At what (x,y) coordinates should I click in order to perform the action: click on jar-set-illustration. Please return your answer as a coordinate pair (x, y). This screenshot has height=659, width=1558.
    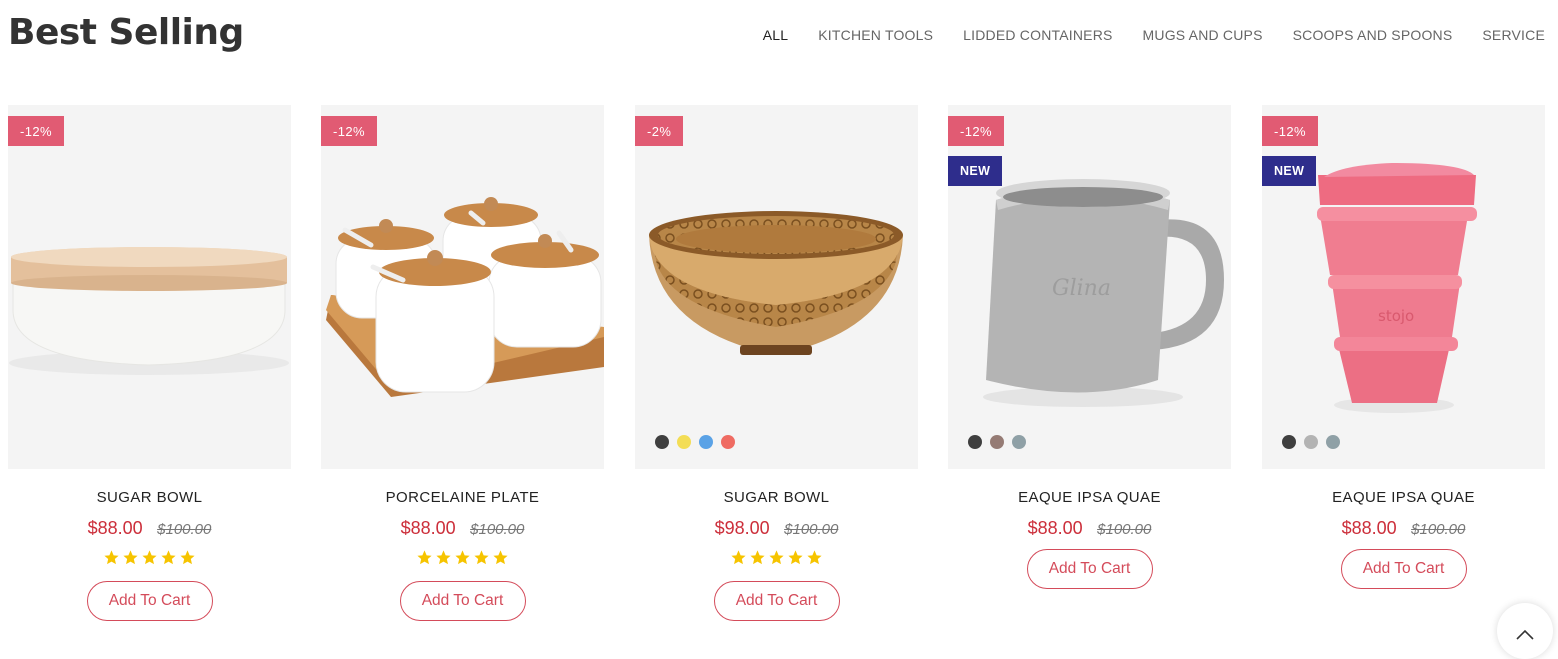
    Looking at the image, I should click on (465, 297).